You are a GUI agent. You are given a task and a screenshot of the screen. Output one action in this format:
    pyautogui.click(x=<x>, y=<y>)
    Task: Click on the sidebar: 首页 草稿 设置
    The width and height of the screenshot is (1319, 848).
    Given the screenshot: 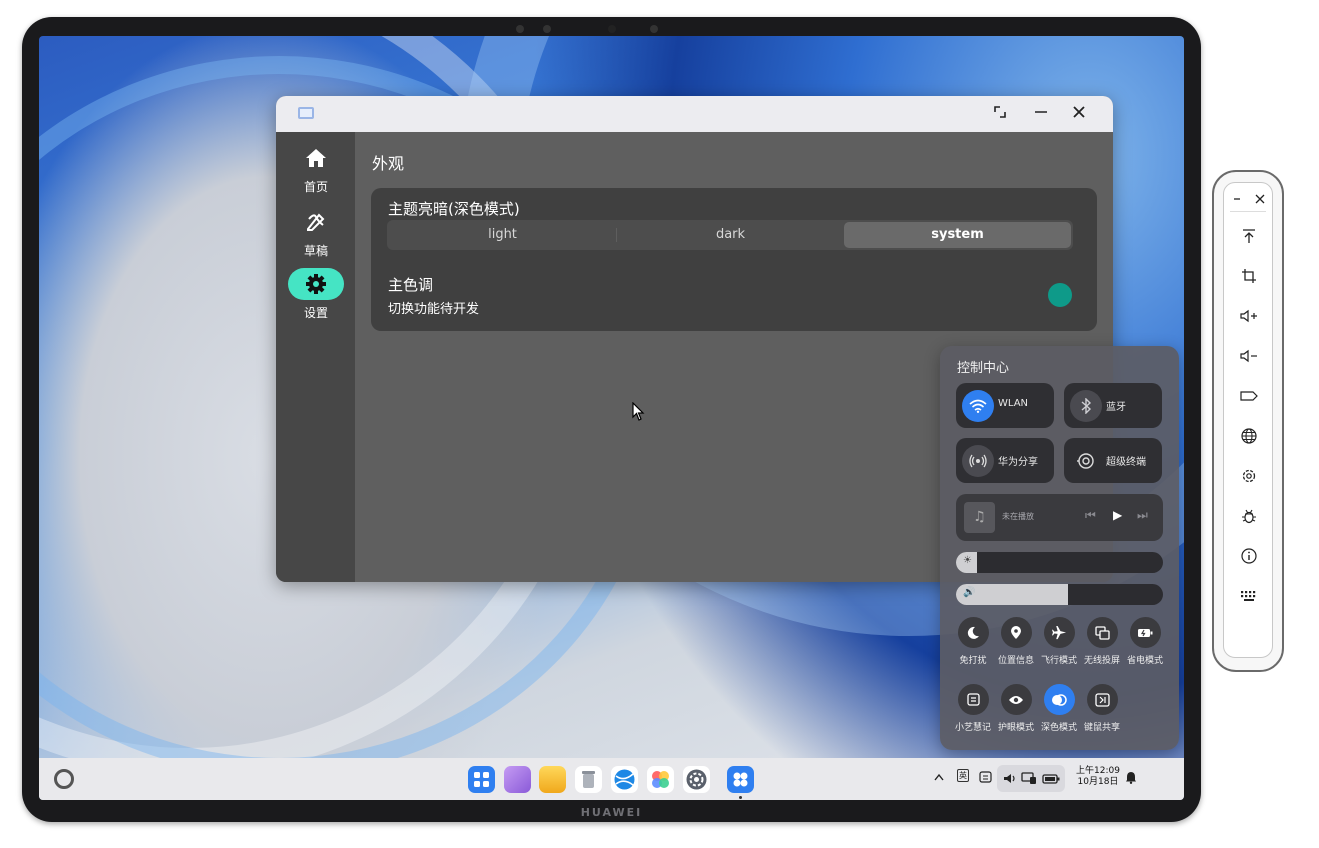 What is the action you would take?
    pyautogui.click(x=315, y=357)
    